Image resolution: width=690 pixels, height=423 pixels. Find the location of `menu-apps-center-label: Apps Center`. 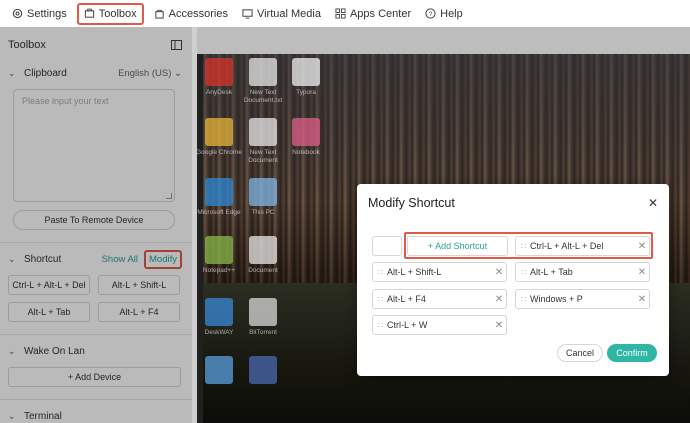

menu-apps-center-label: Apps Center is located at coordinates (380, 13).